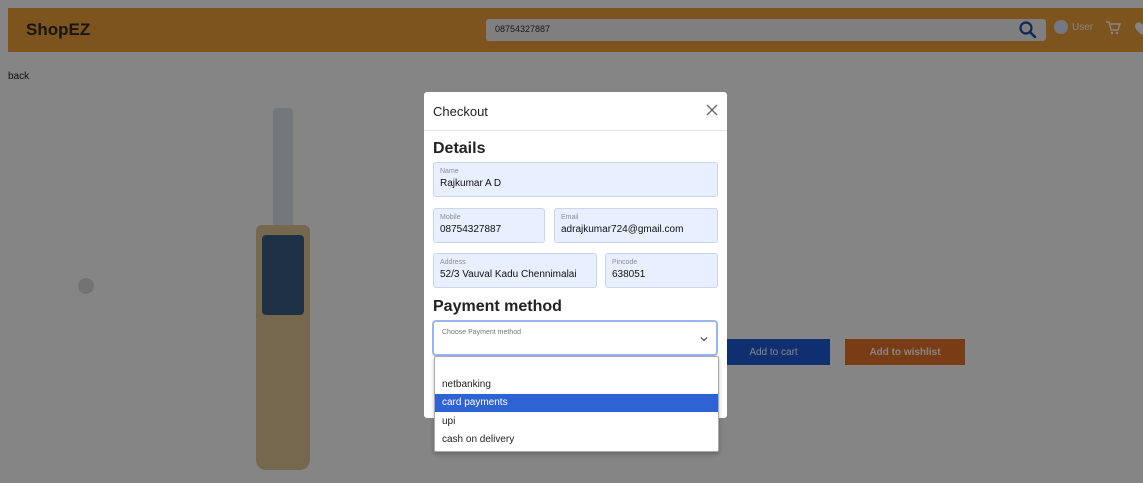 This screenshot has height=483, width=1143. What do you see at coordinates (575, 111) in the screenshot?
I see `modal-header: Checkout` at bounding box center [575, 111].